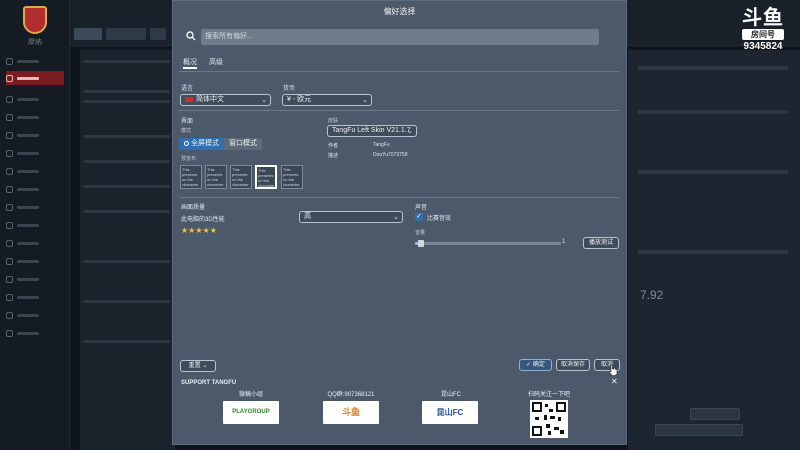  I want to click on preview-label: 预览布, so click(189, 159).